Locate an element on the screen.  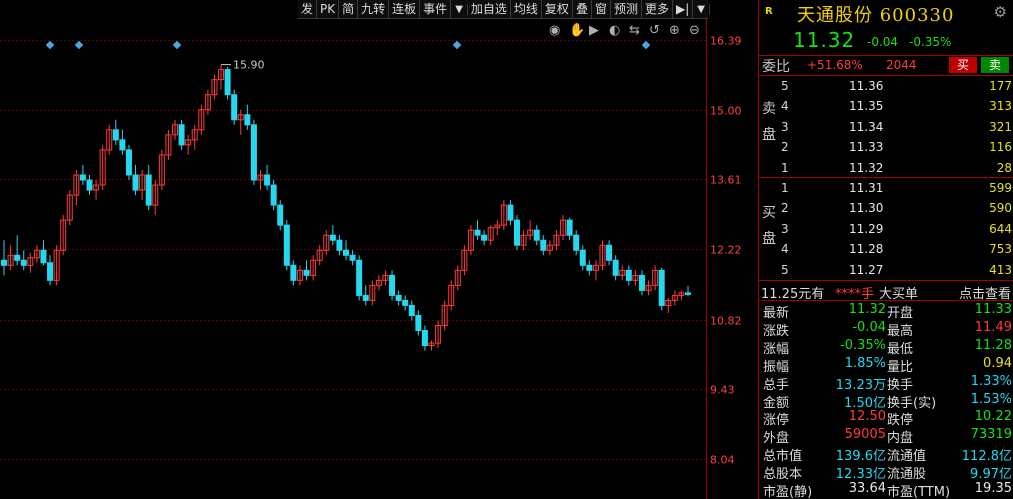
toolbar-item-4: 连板 is located at coordinates (405, 9).